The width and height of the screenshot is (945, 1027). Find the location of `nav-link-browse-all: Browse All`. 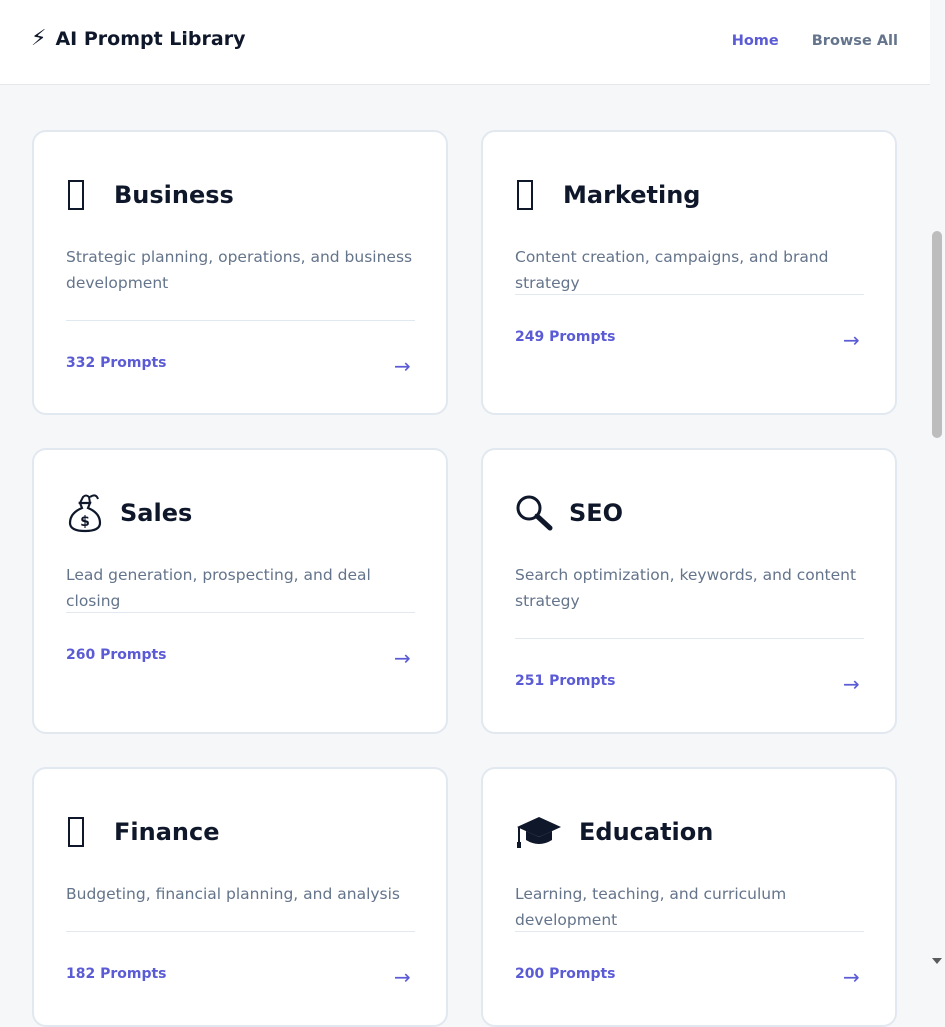

nav-link-browse-all: Browse All is located at coordinates (855, 41).